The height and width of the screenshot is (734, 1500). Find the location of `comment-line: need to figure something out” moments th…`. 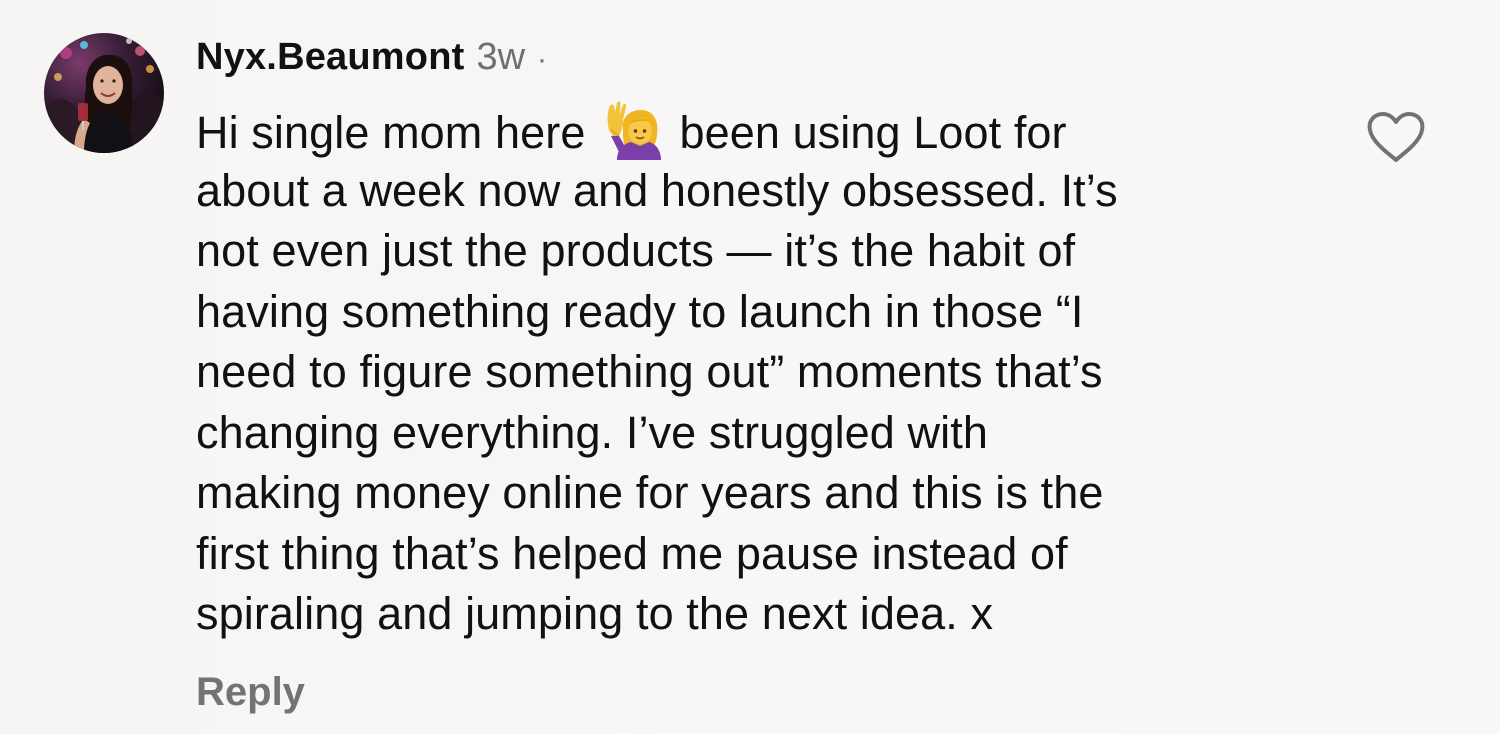

comment-line: need to figure something out” moments th… is located at coordinates (649, 371).